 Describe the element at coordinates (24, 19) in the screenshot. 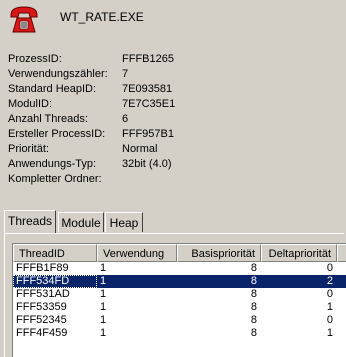

I see `red-telephone-icon` at that location.